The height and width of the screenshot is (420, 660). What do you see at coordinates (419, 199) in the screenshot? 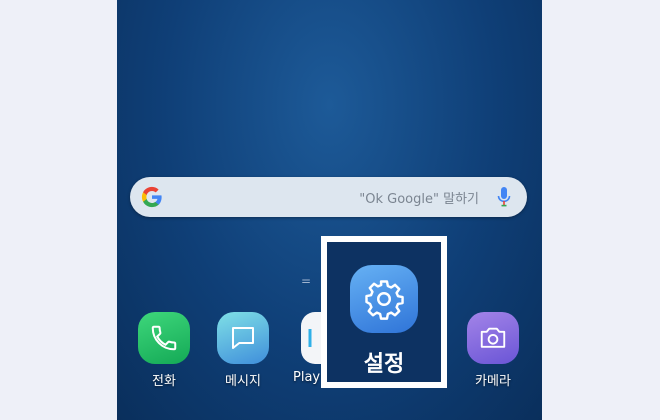
I see `search-hint: "Ok Google" 말하기` at bounding box center [419, 199].